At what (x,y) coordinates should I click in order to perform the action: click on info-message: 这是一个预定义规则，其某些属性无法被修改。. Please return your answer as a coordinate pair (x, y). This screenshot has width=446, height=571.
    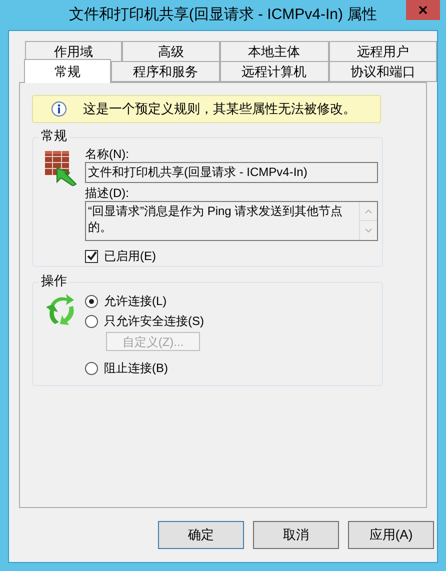
    Looking at the image, I should click on (219, 109).